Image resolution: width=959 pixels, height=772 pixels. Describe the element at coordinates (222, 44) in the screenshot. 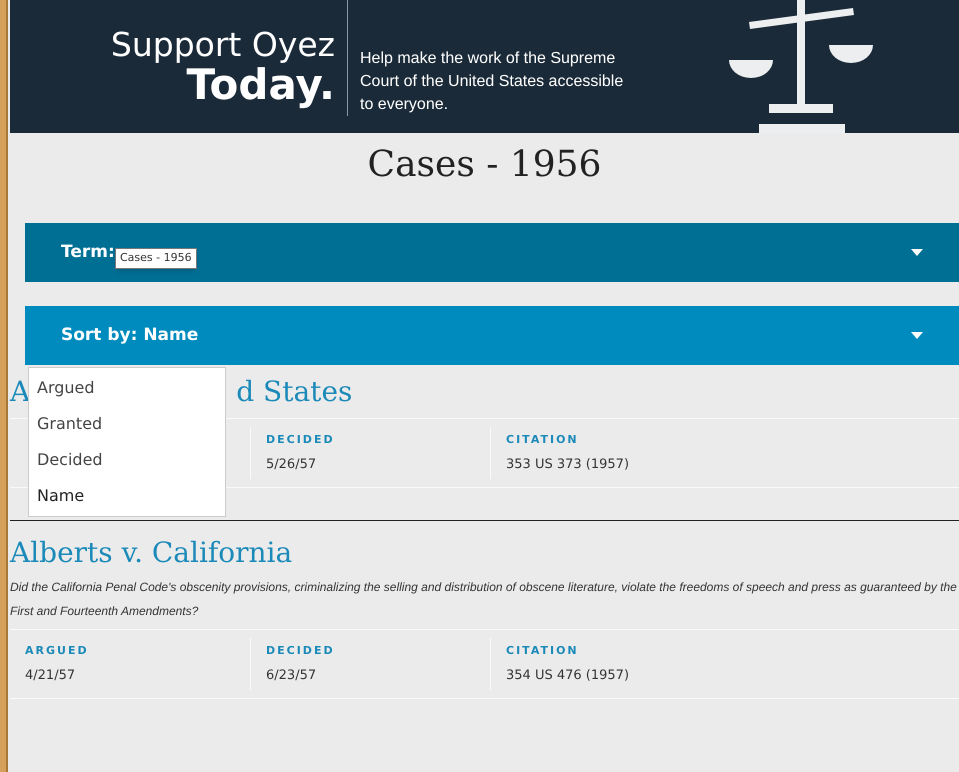

I see `banner-title: Support Oyez` at that location.